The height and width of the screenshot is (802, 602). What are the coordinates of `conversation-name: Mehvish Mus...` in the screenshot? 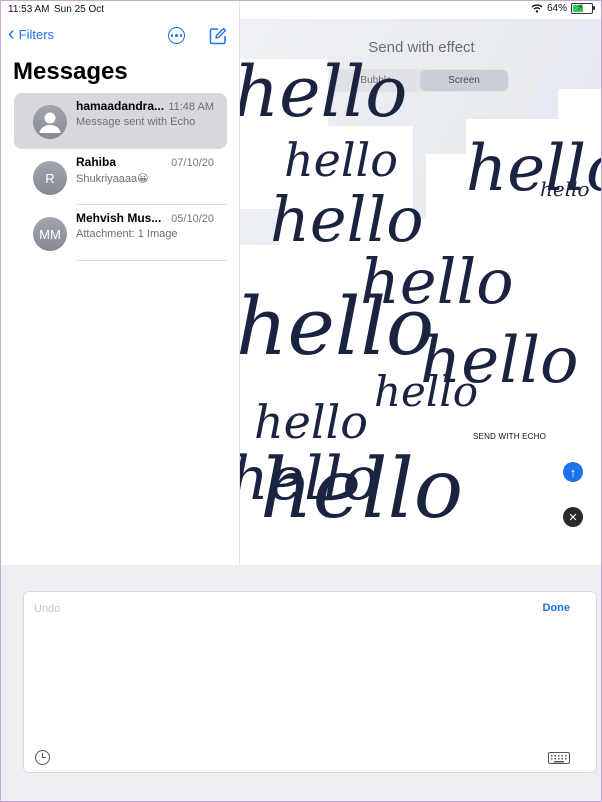 It's located at (119, 218).